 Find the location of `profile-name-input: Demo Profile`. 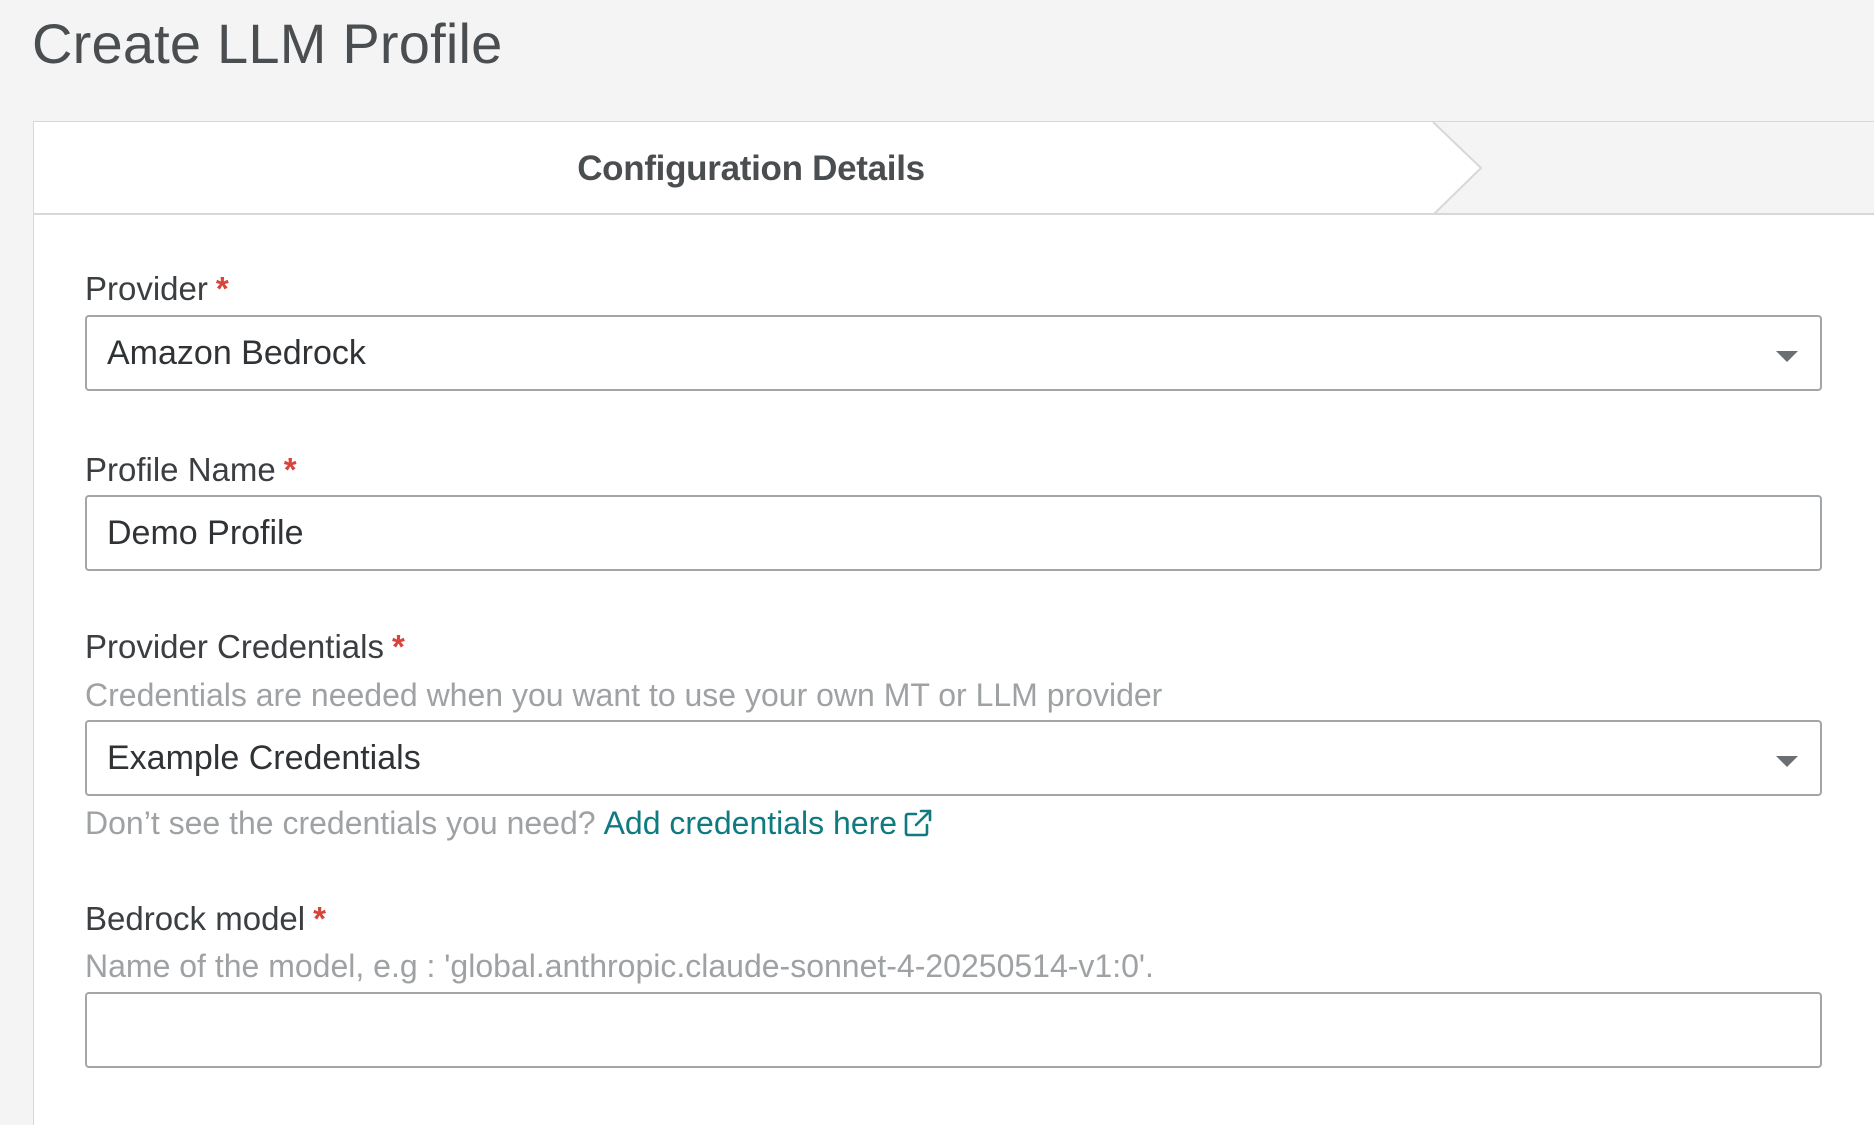

profile-name-input: Demo Profile is located at coordinates (953, 533).